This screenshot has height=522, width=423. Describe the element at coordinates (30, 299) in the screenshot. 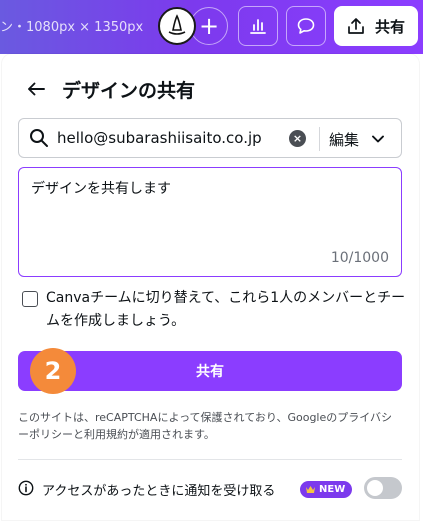

I see `create-team-checkbox` at that location.